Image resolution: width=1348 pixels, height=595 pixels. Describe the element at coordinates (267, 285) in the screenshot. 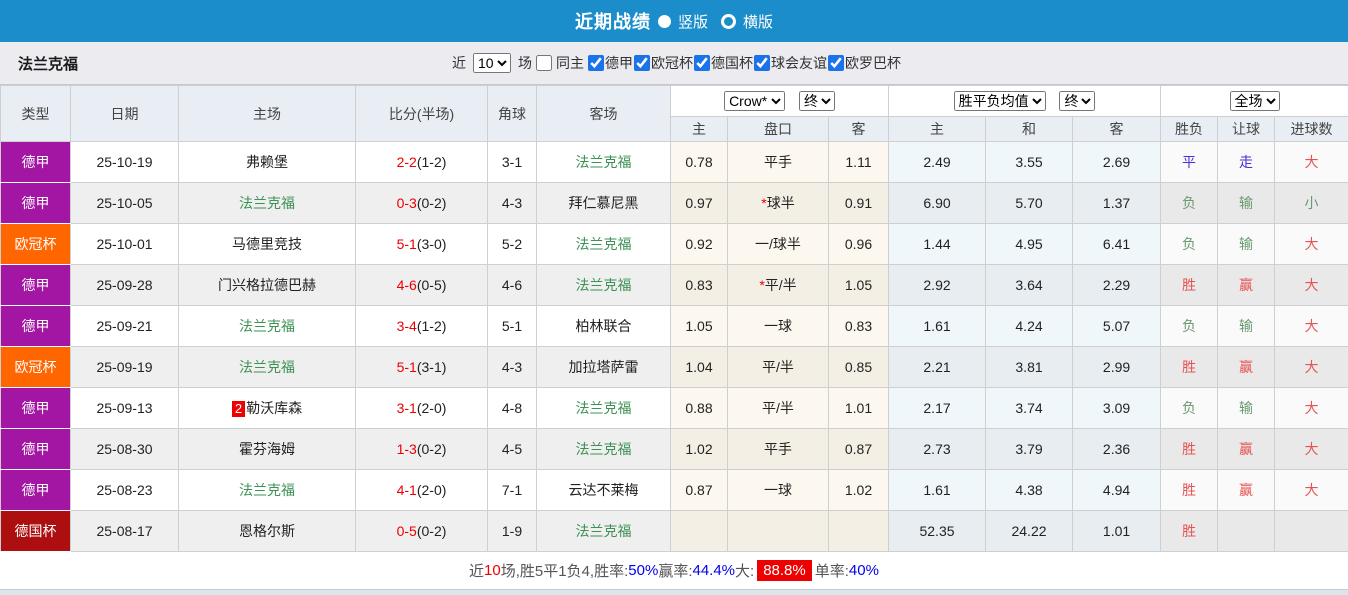

I see `home-team-link: 门兴格拉德巴赫` at that location.